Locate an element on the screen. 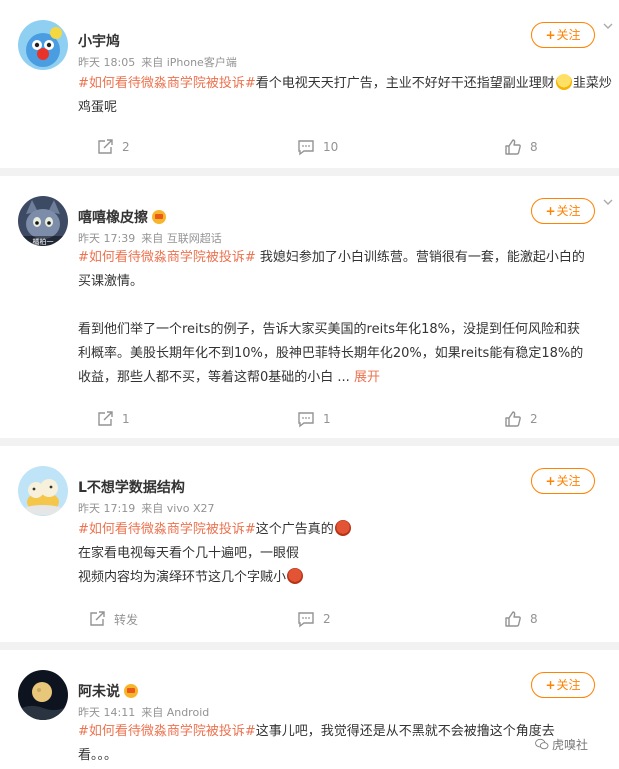 The image size is (619, 769). username: L不想学数据结构 is located at coordinates (131, 487).